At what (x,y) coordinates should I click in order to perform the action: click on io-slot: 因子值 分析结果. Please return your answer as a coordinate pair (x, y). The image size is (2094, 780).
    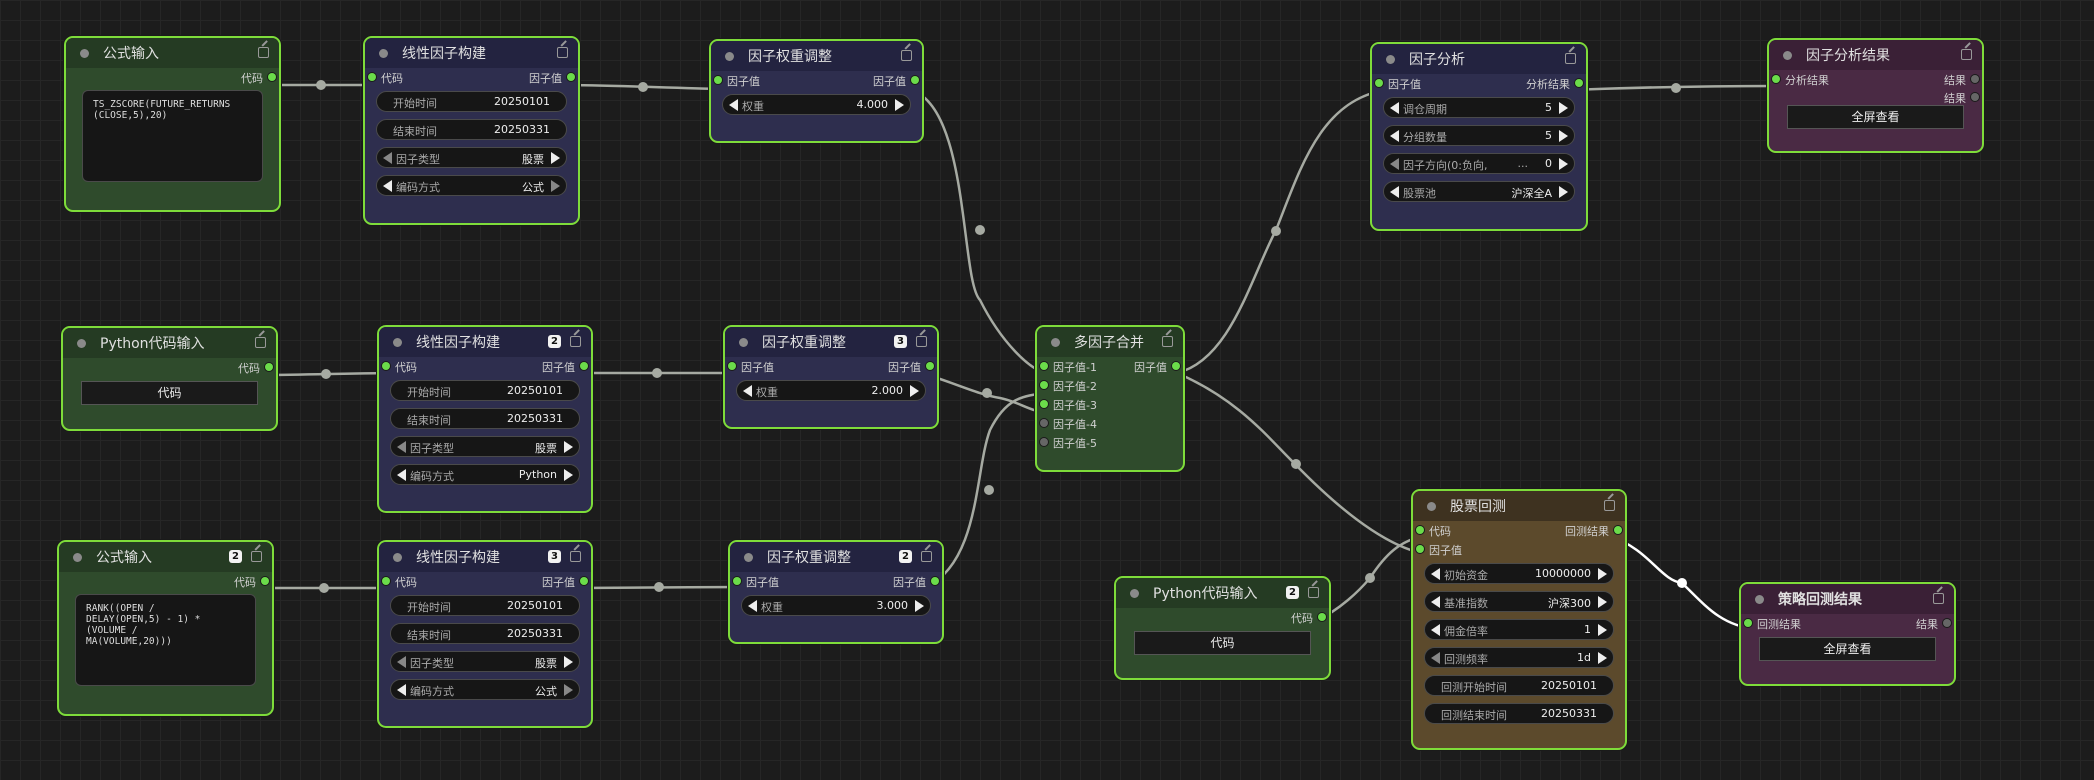
    Looking at the image, I should click on (1479, 83).